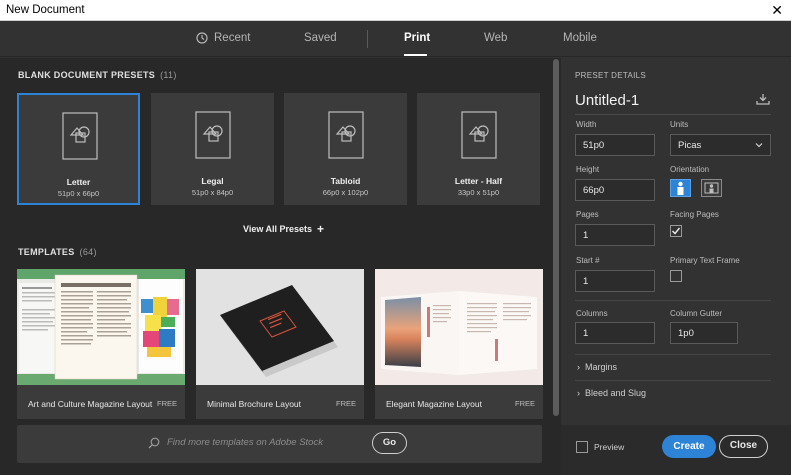 This screenshot has height=475, width=791. I want to click on view-all-presets-link: View All Presets +, so click(283, 229).